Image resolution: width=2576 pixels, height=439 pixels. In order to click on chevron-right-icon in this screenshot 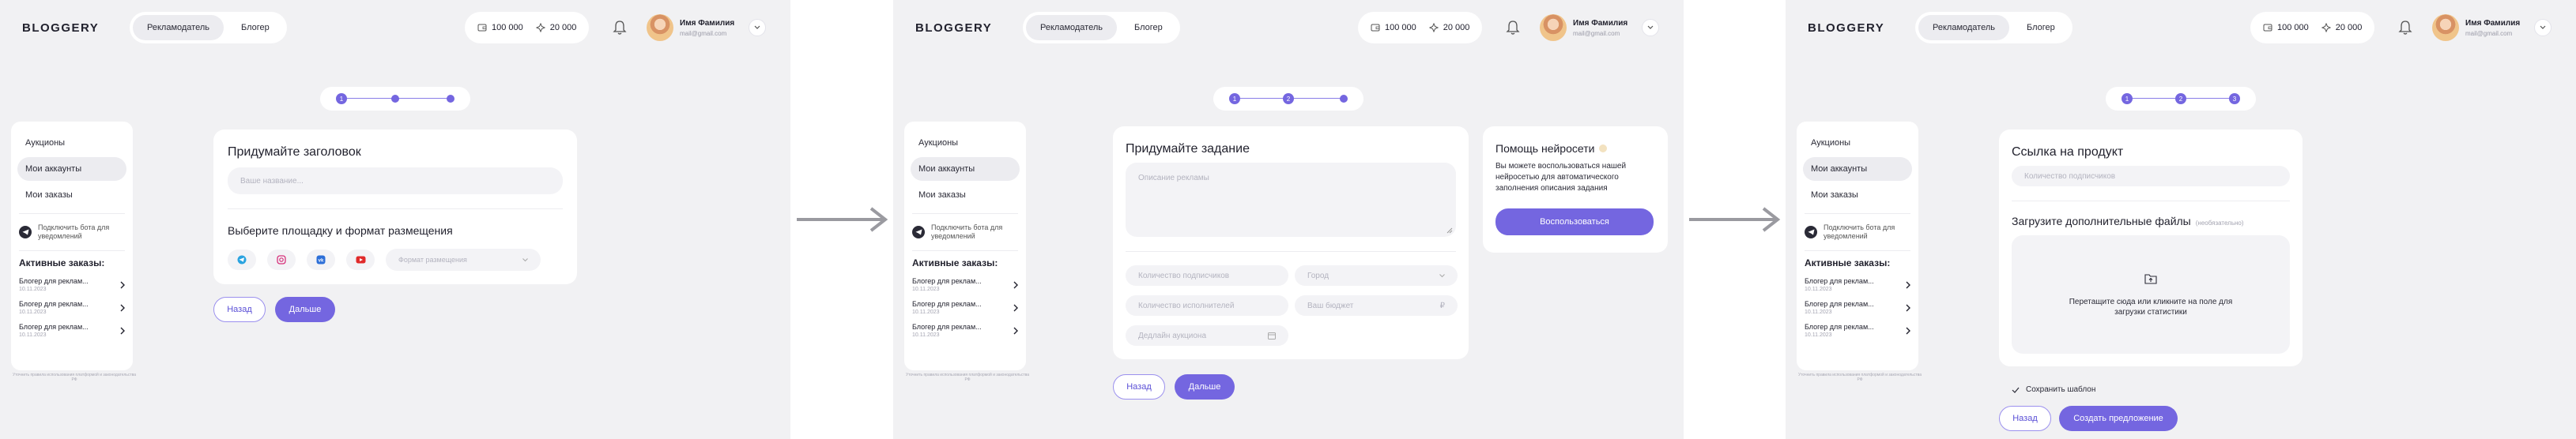, I will do `click(122, 284)`.